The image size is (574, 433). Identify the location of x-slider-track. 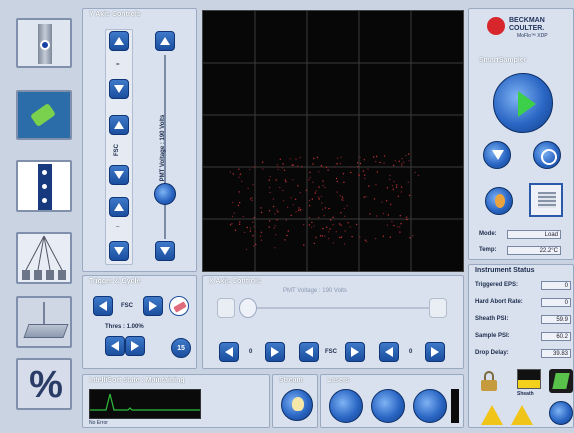
(334, 308).